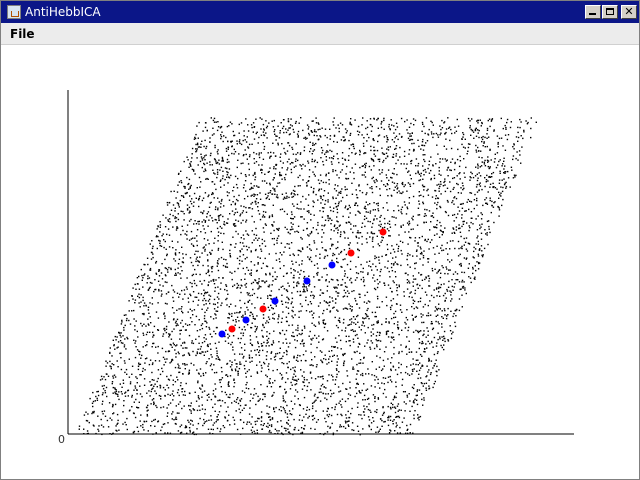  What do you see at coordinates (22, 34) in the screenshot?
I see `menu-file: File` at bounding box center [22, 34].